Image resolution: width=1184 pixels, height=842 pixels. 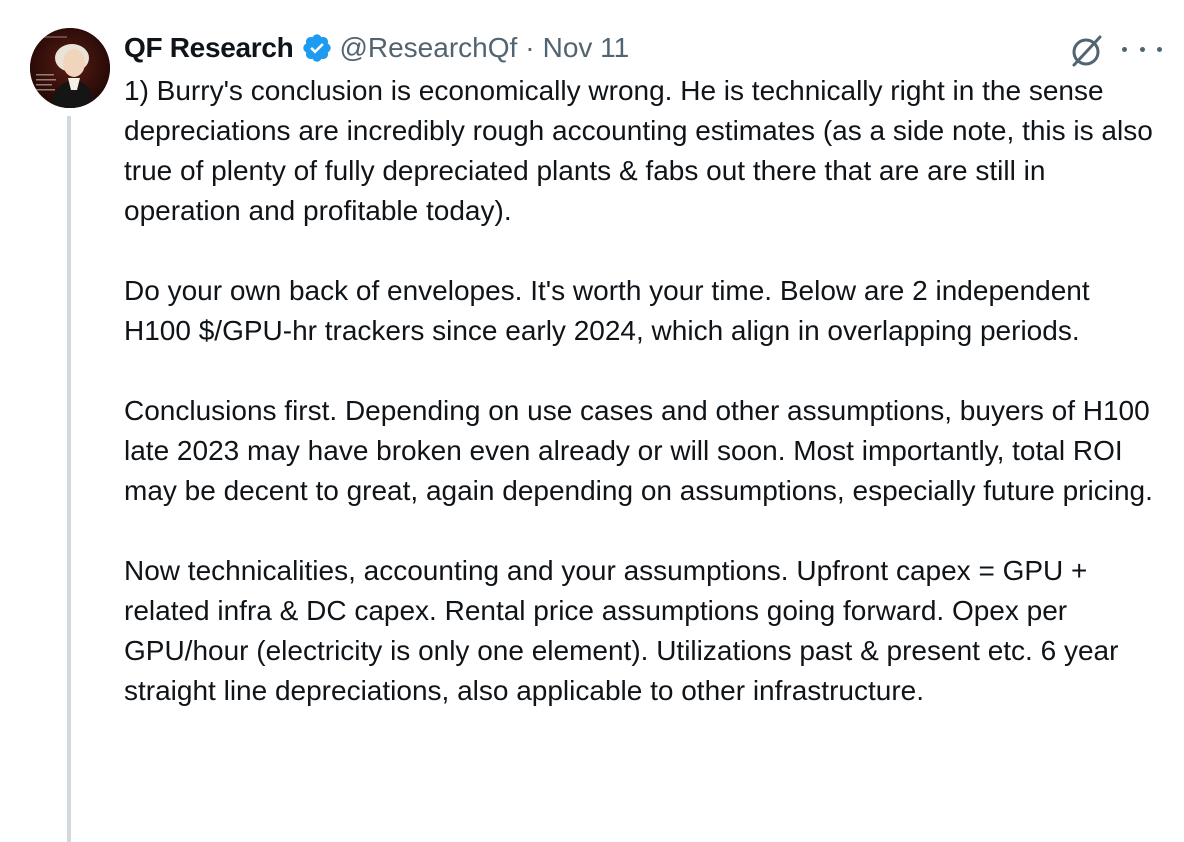 I want to click on display-name: QF Research, so click(x=209, y=48).